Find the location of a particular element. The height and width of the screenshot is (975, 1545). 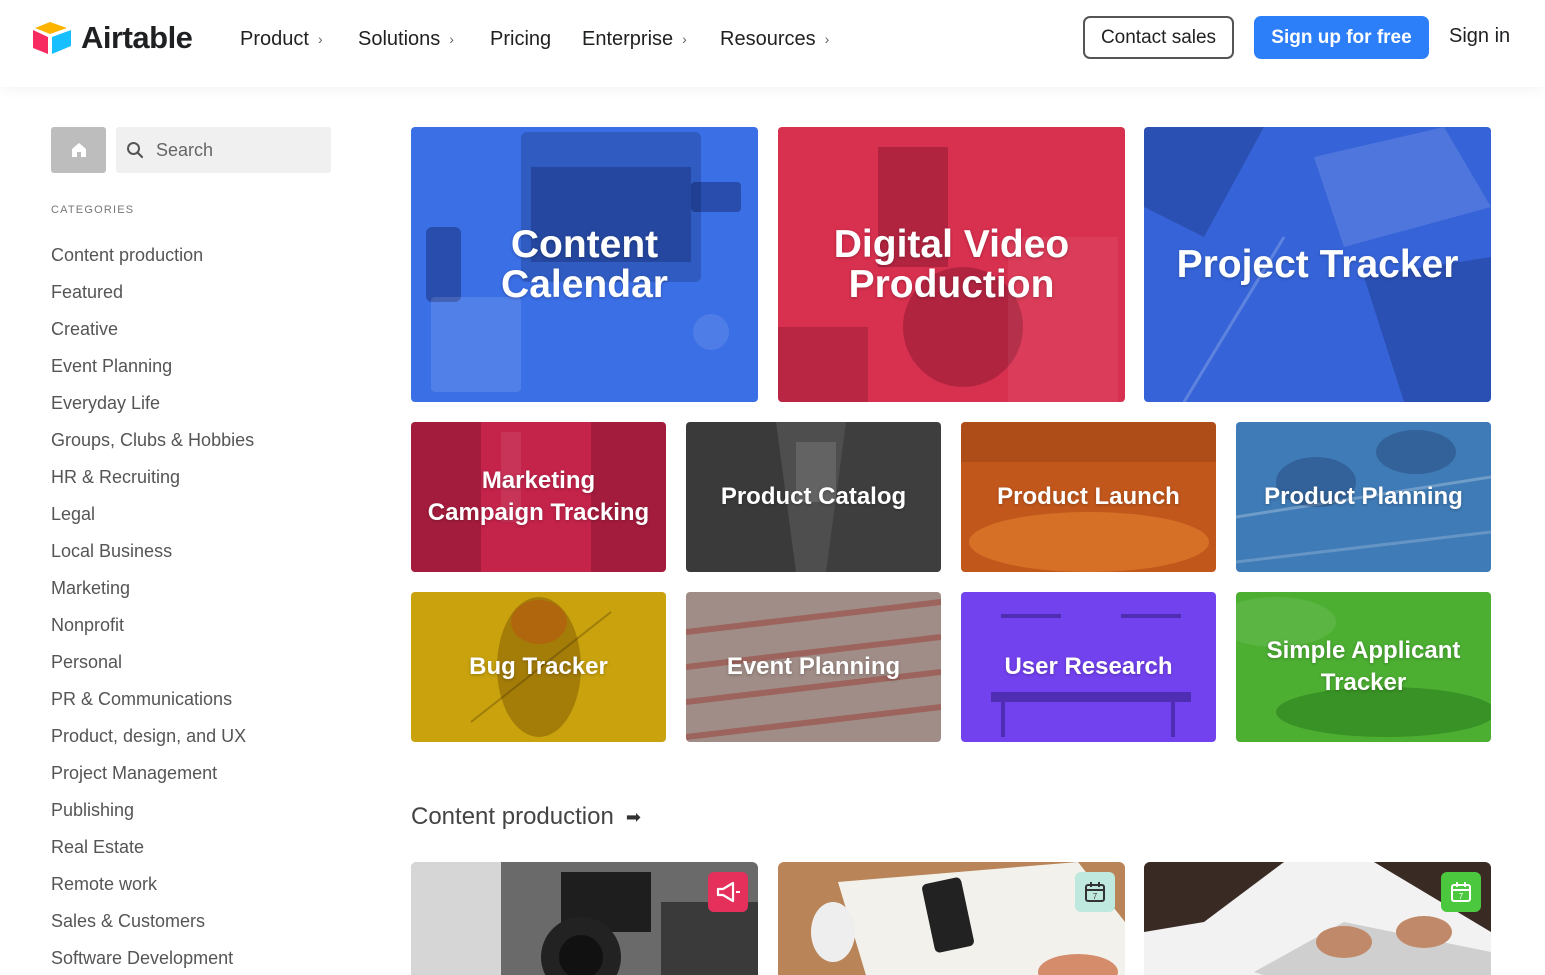

tile-title-line1: Marketing is located at coordinates (538, 480).